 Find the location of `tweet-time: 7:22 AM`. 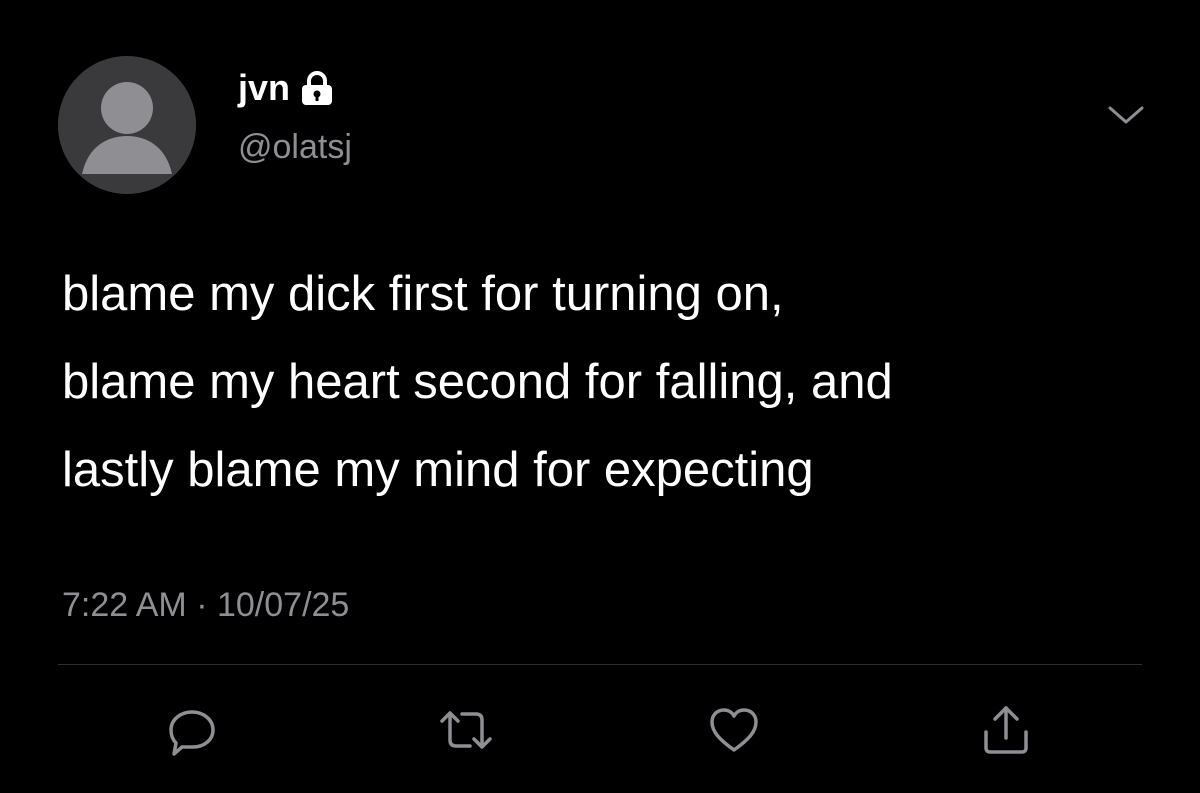

tweet-time: 7:22 AM is located at coordinates (124, 605).